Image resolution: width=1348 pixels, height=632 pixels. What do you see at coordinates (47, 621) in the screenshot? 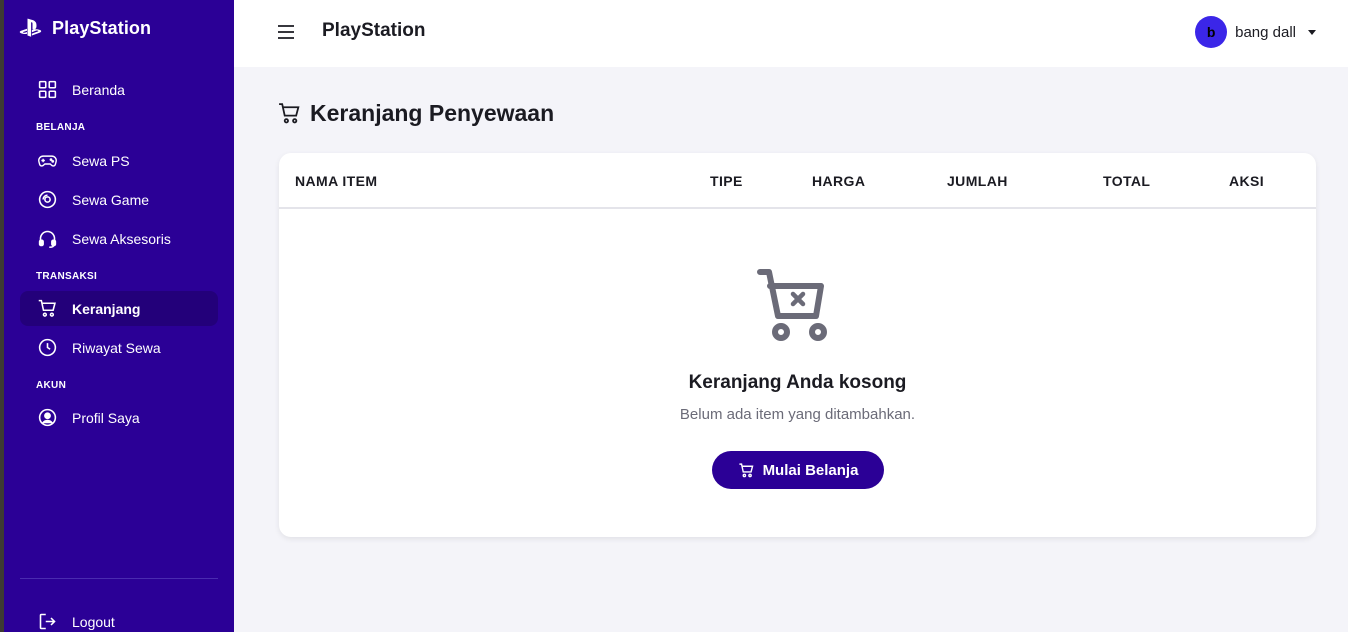
I see `logout-icon` at bounding box center [47, 621].